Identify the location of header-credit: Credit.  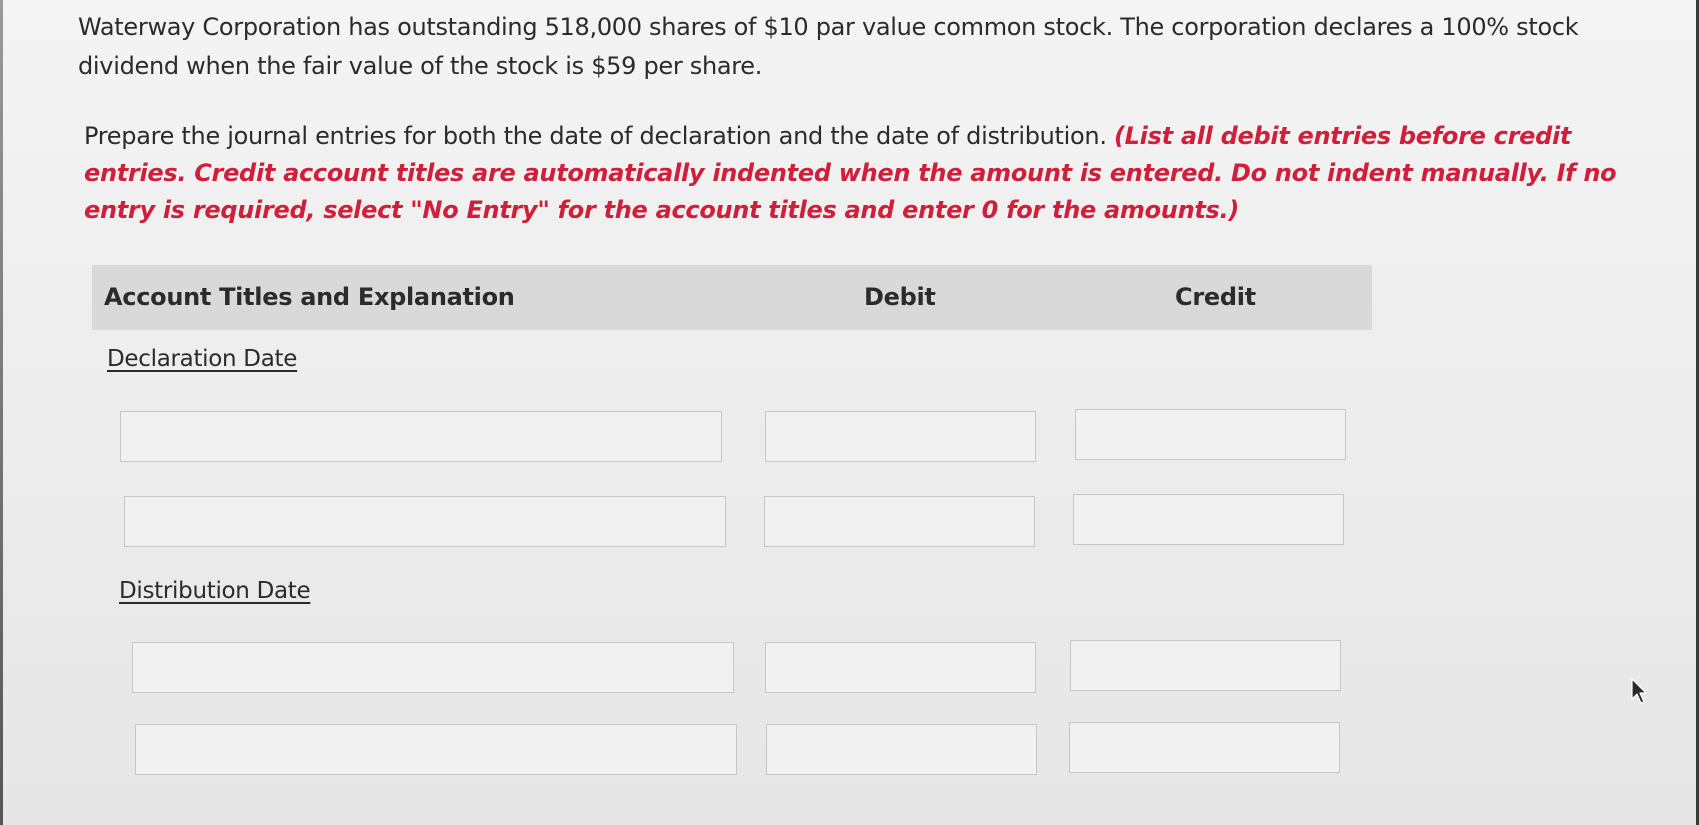
(1215, 297).